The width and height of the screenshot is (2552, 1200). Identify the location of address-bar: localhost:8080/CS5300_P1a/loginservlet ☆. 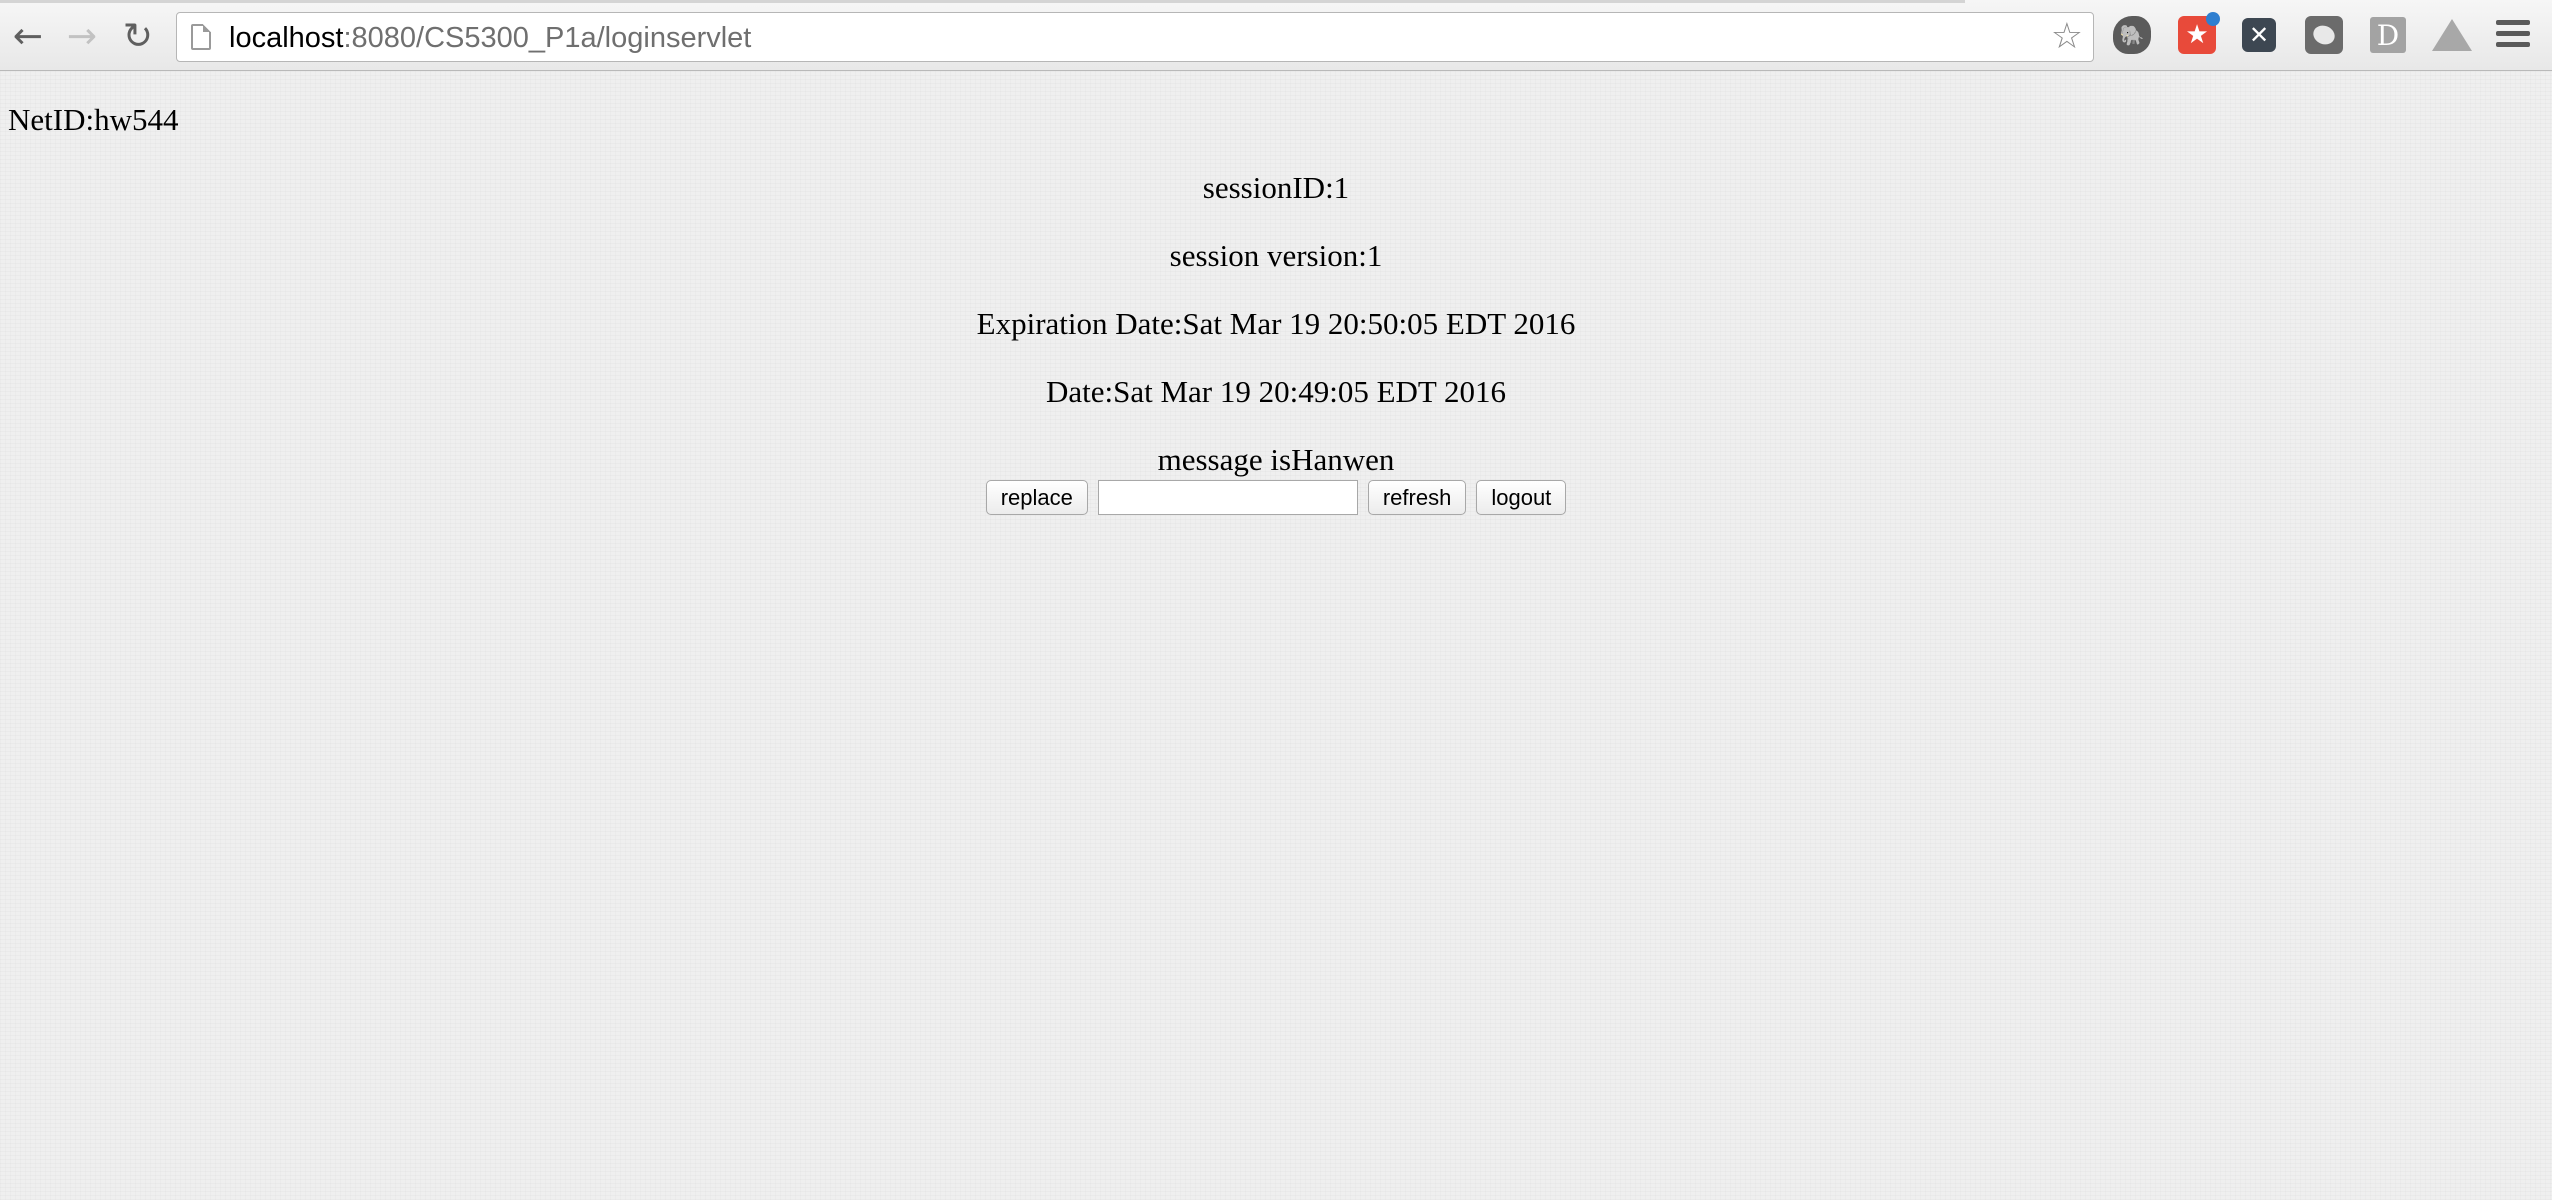
(1135, 37).